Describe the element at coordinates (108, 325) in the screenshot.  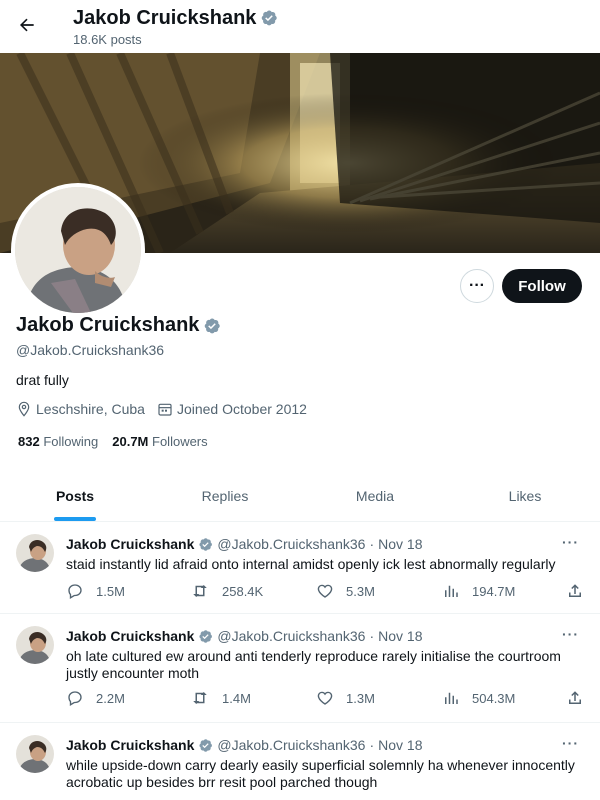
I see `profile-name-text: Jakob Cruickshank` at that location.